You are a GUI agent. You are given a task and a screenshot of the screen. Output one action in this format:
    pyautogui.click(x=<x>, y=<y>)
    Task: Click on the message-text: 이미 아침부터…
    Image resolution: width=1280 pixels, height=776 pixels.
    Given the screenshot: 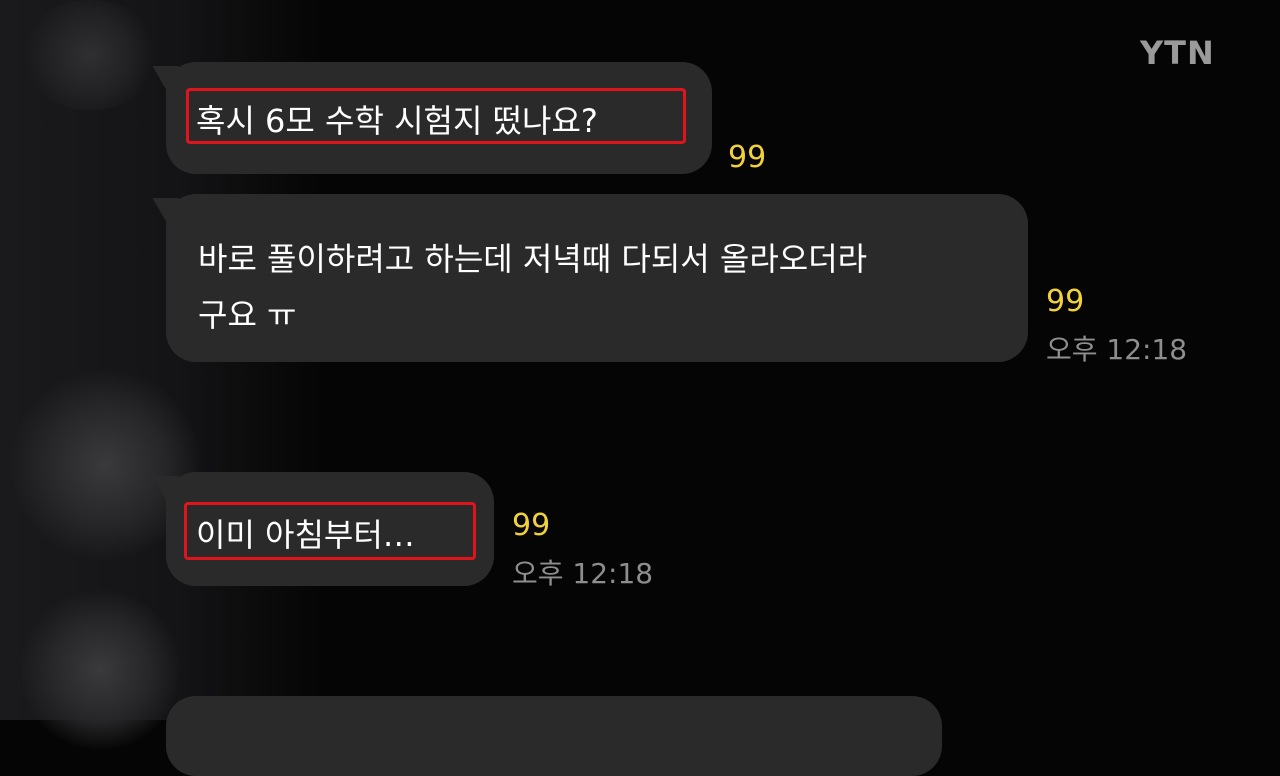 What is the action you would take?
    pyautogui.click(x=305, y=535)
    